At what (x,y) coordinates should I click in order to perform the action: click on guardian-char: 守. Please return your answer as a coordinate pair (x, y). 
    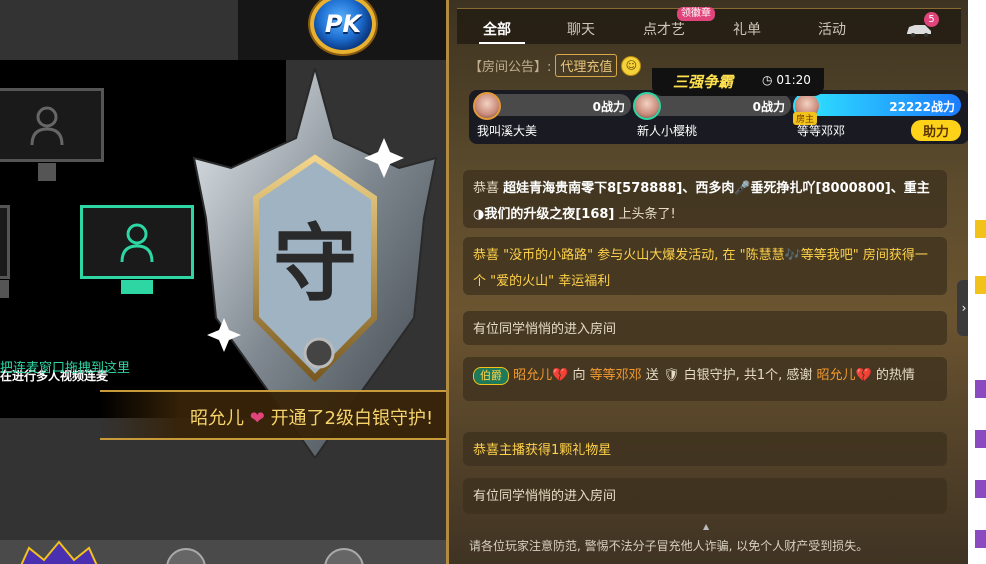
    Looking at the image, I should click on (315, 263).